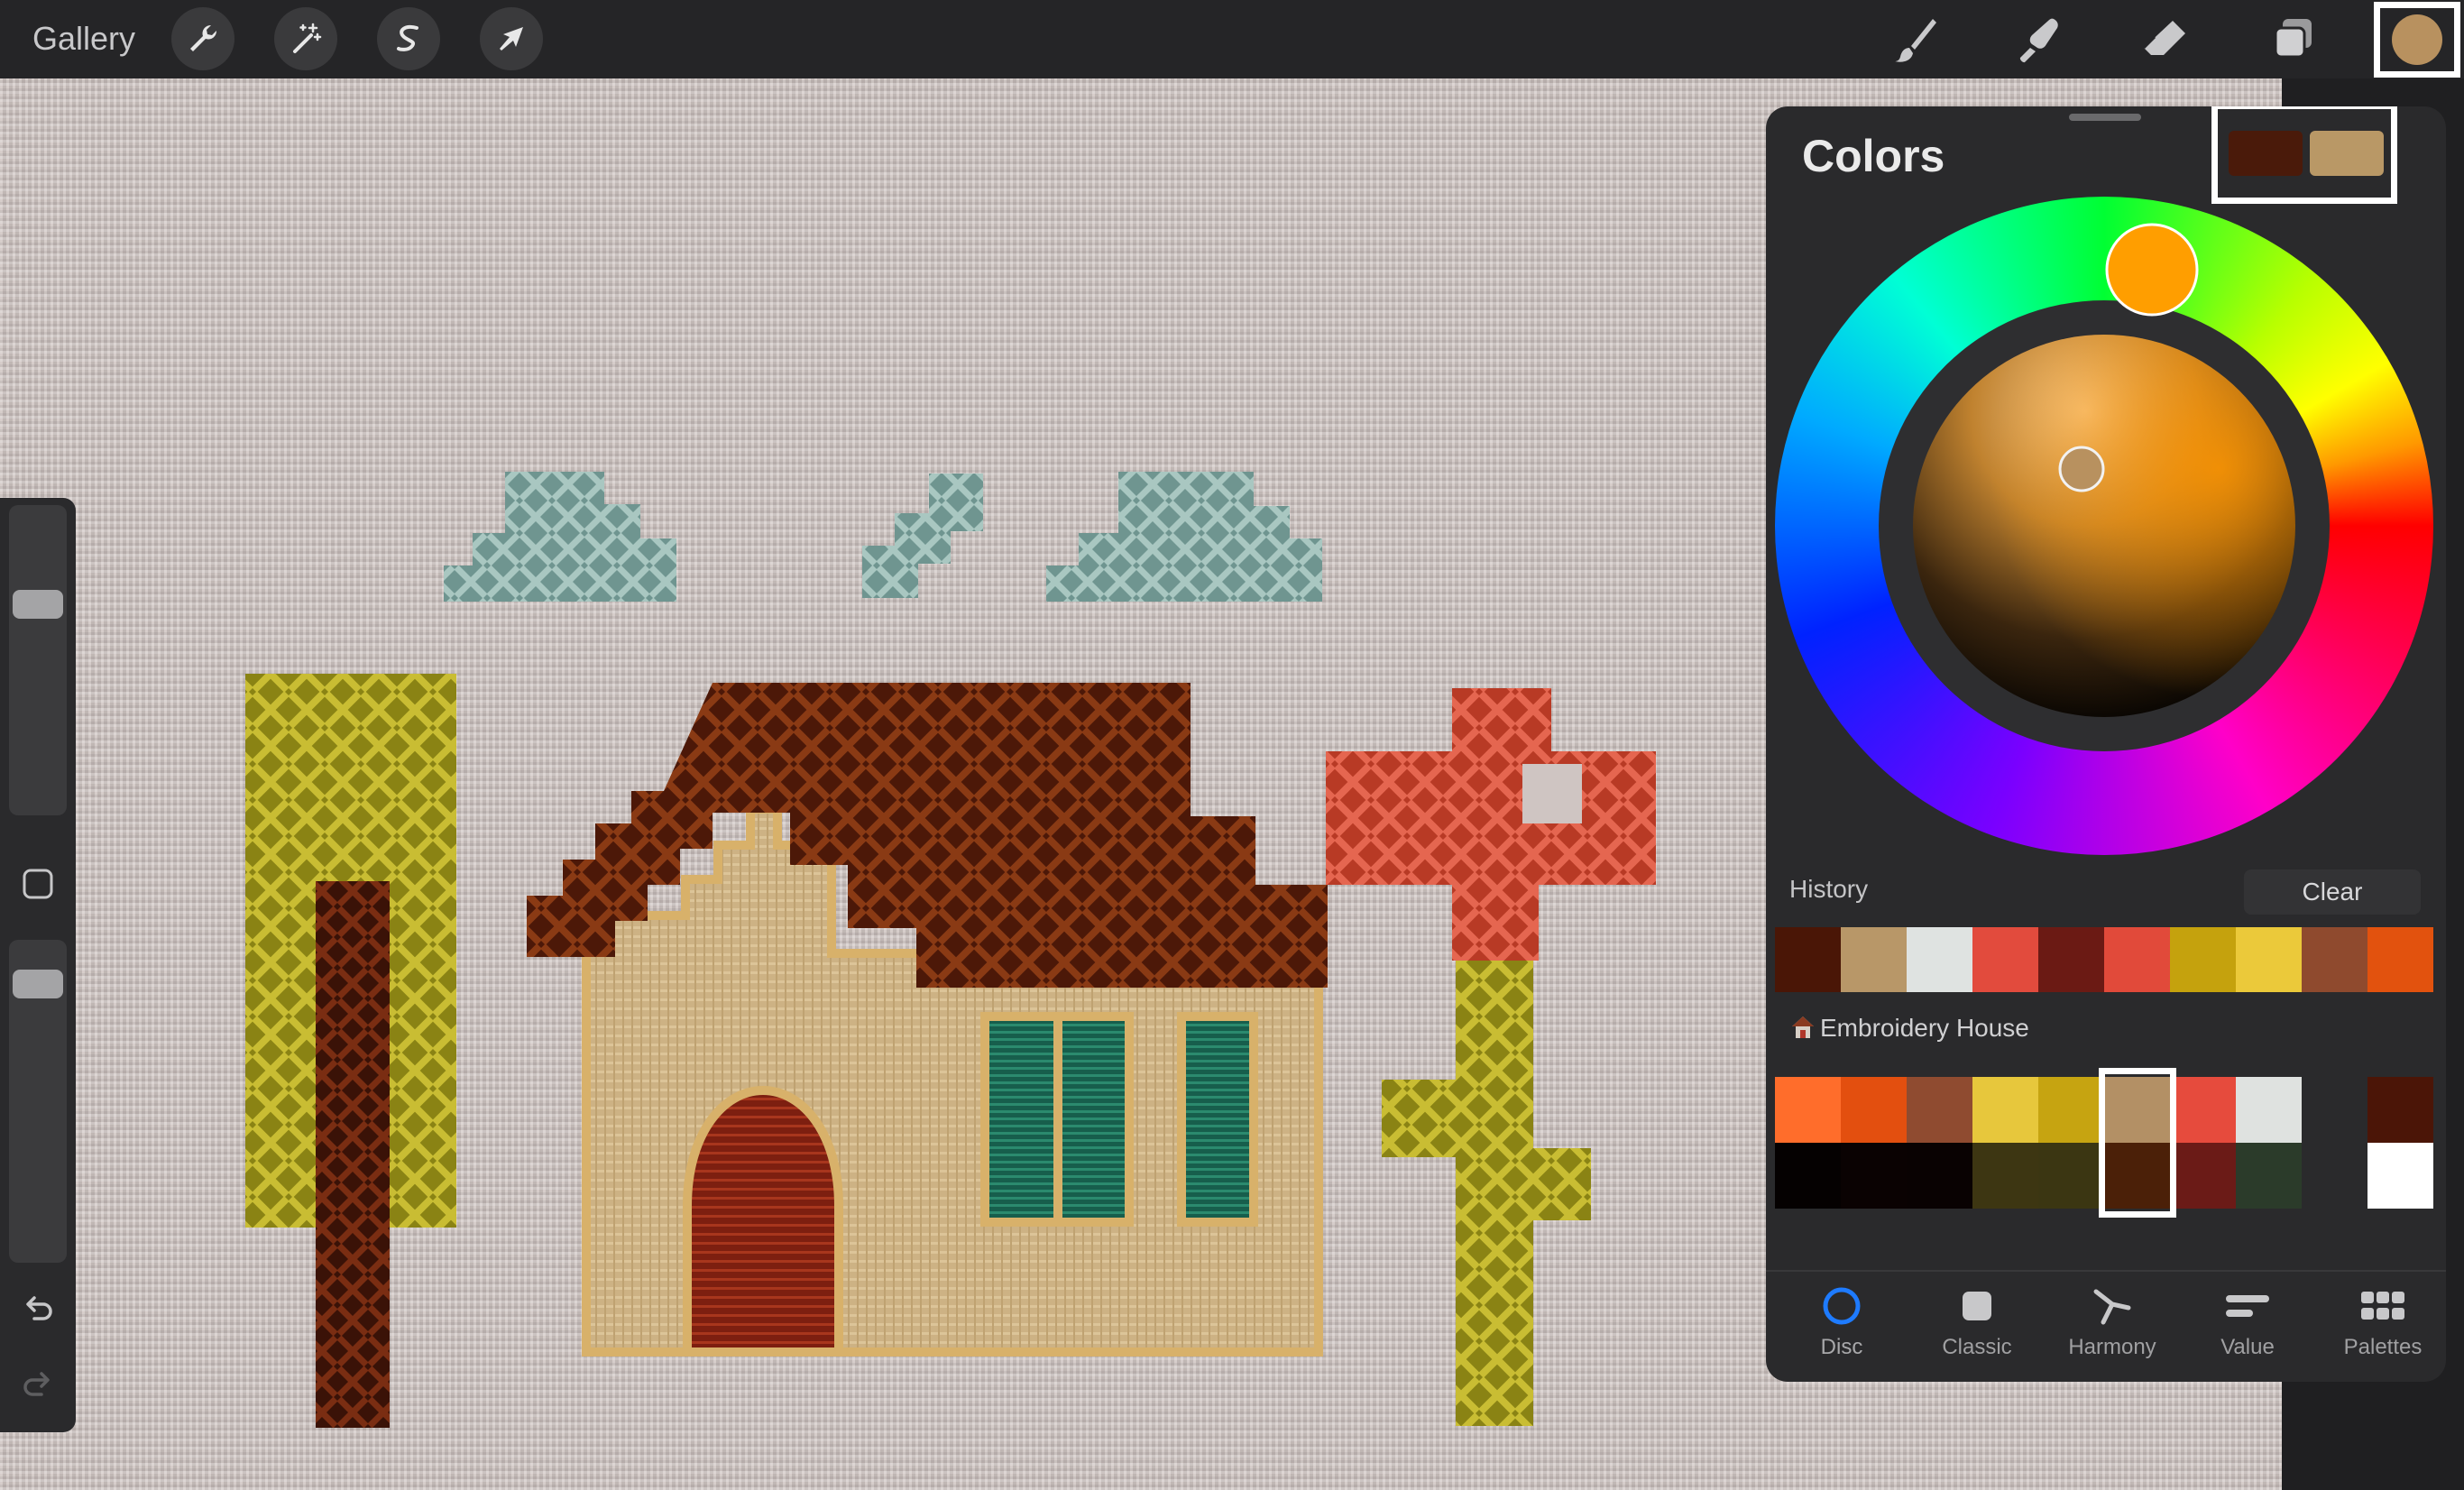 The width and height of the screenshot is (2464, 1490). Describe the element at coordinates (1842, 1347) in the screenshot. I see `tab-disc-label: Disc` at that location.